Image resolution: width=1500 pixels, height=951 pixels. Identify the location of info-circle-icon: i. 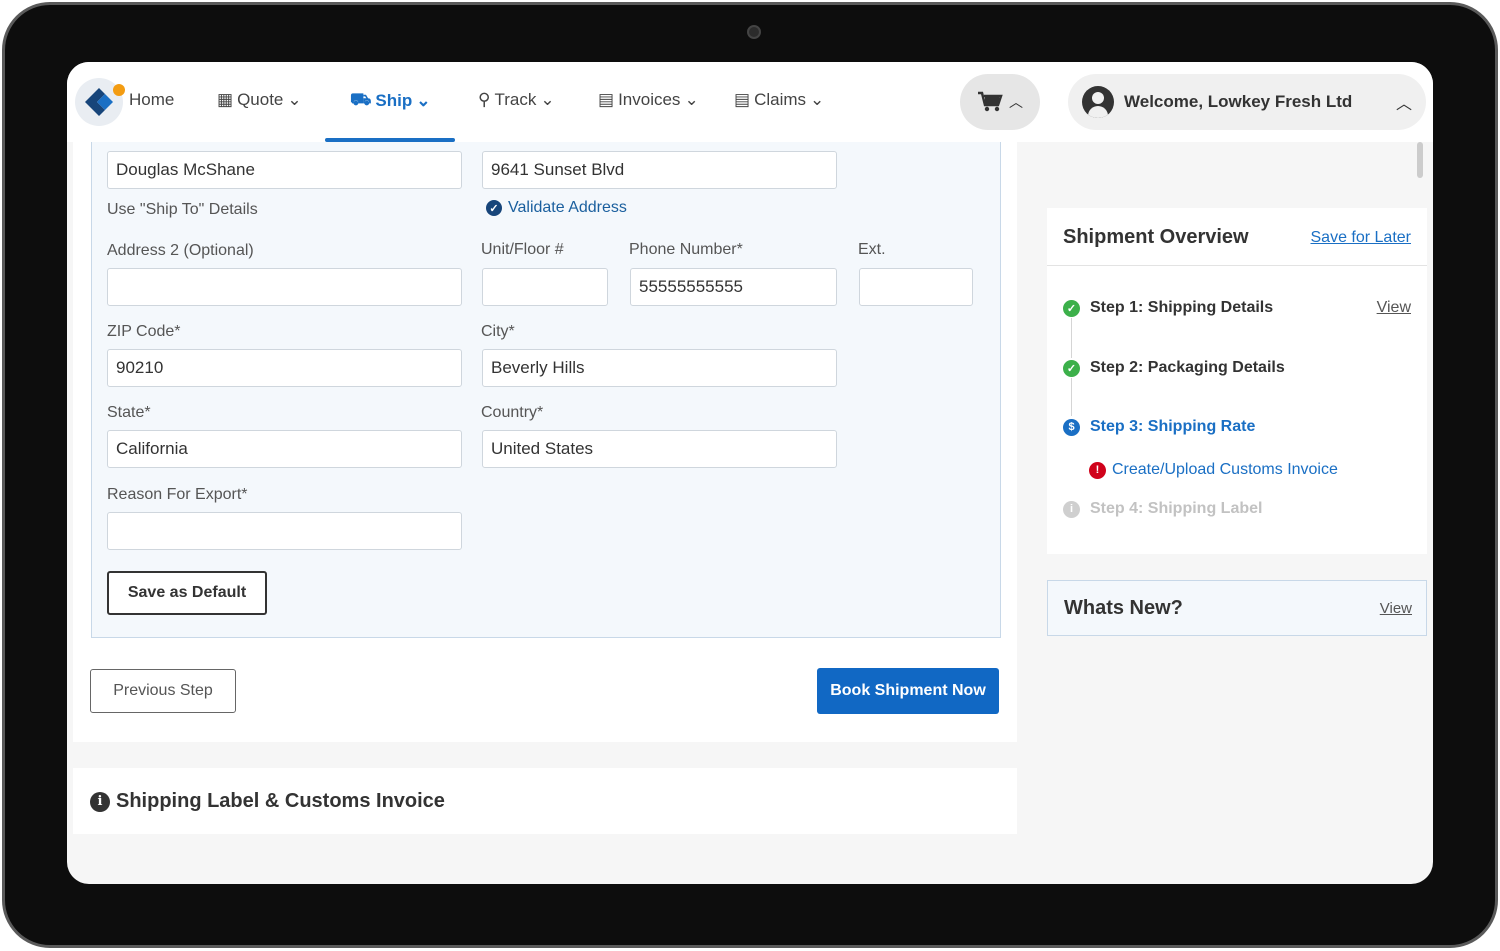
(1071, 509).